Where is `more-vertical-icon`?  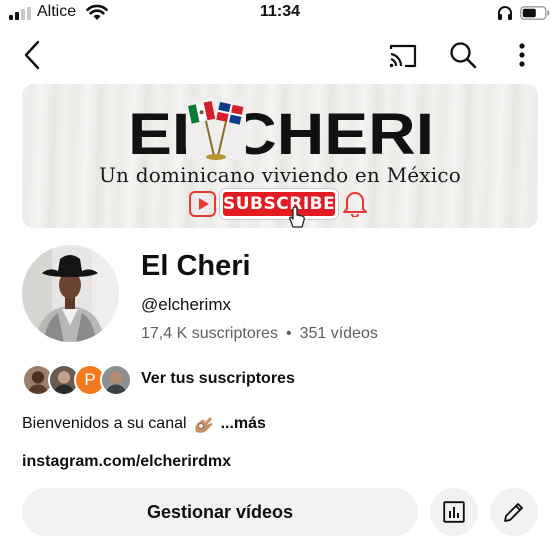
more-vertical-icon is located at coordinates (522, 55).